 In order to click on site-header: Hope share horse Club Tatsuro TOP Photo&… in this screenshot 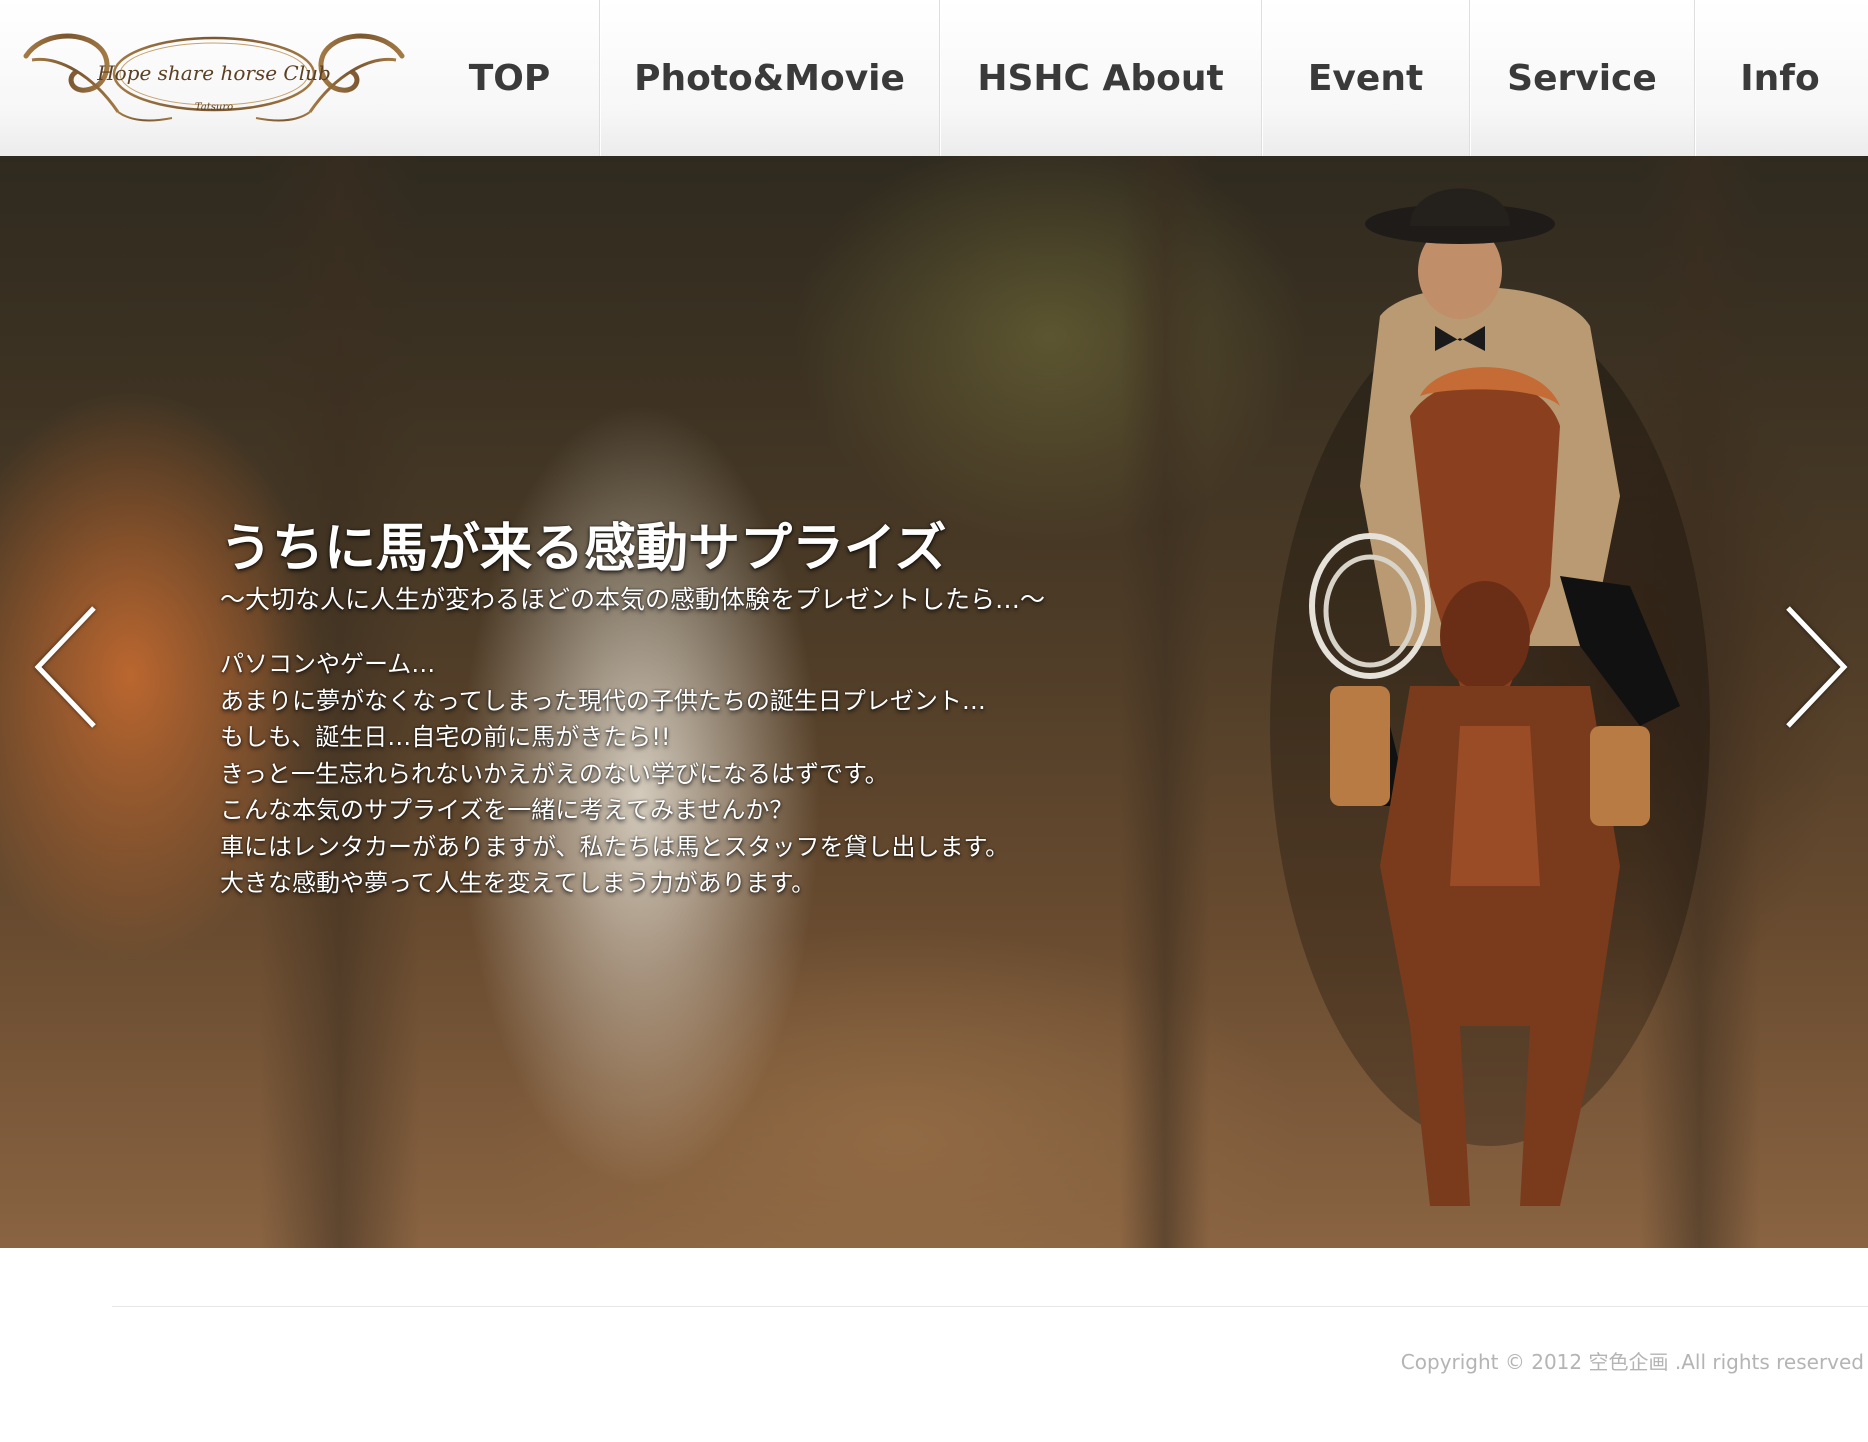, I will do `click(934, 78)`.